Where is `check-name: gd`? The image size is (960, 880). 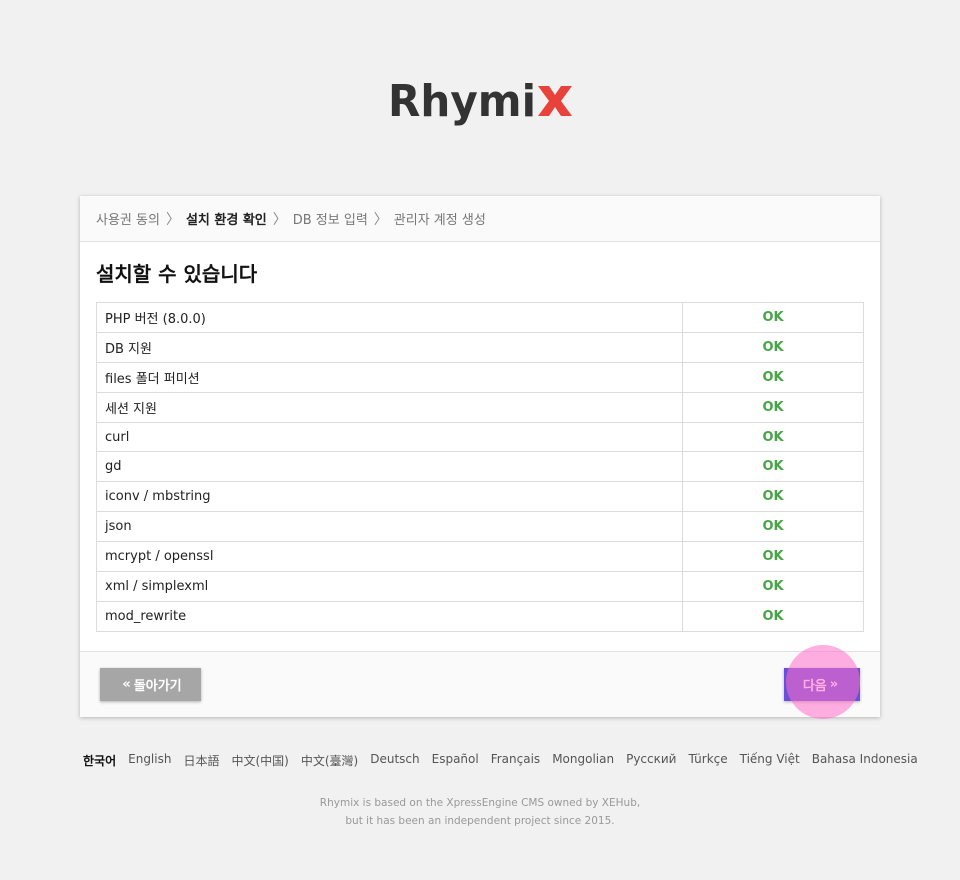 check-name: gd is located at coordinates (389, 467).